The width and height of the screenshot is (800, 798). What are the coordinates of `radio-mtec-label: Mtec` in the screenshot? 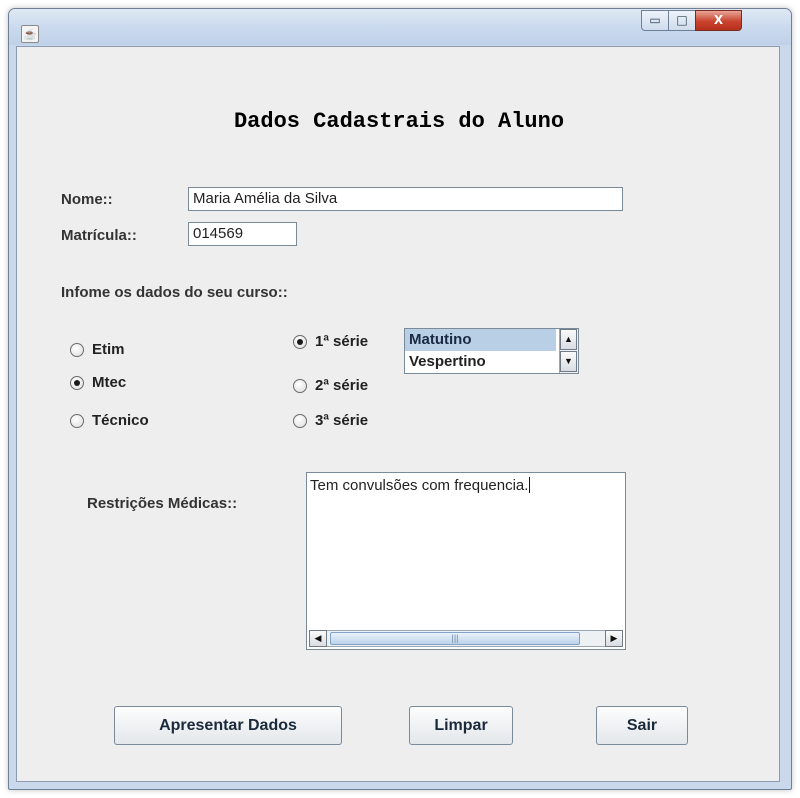 It's located at (109, 382).